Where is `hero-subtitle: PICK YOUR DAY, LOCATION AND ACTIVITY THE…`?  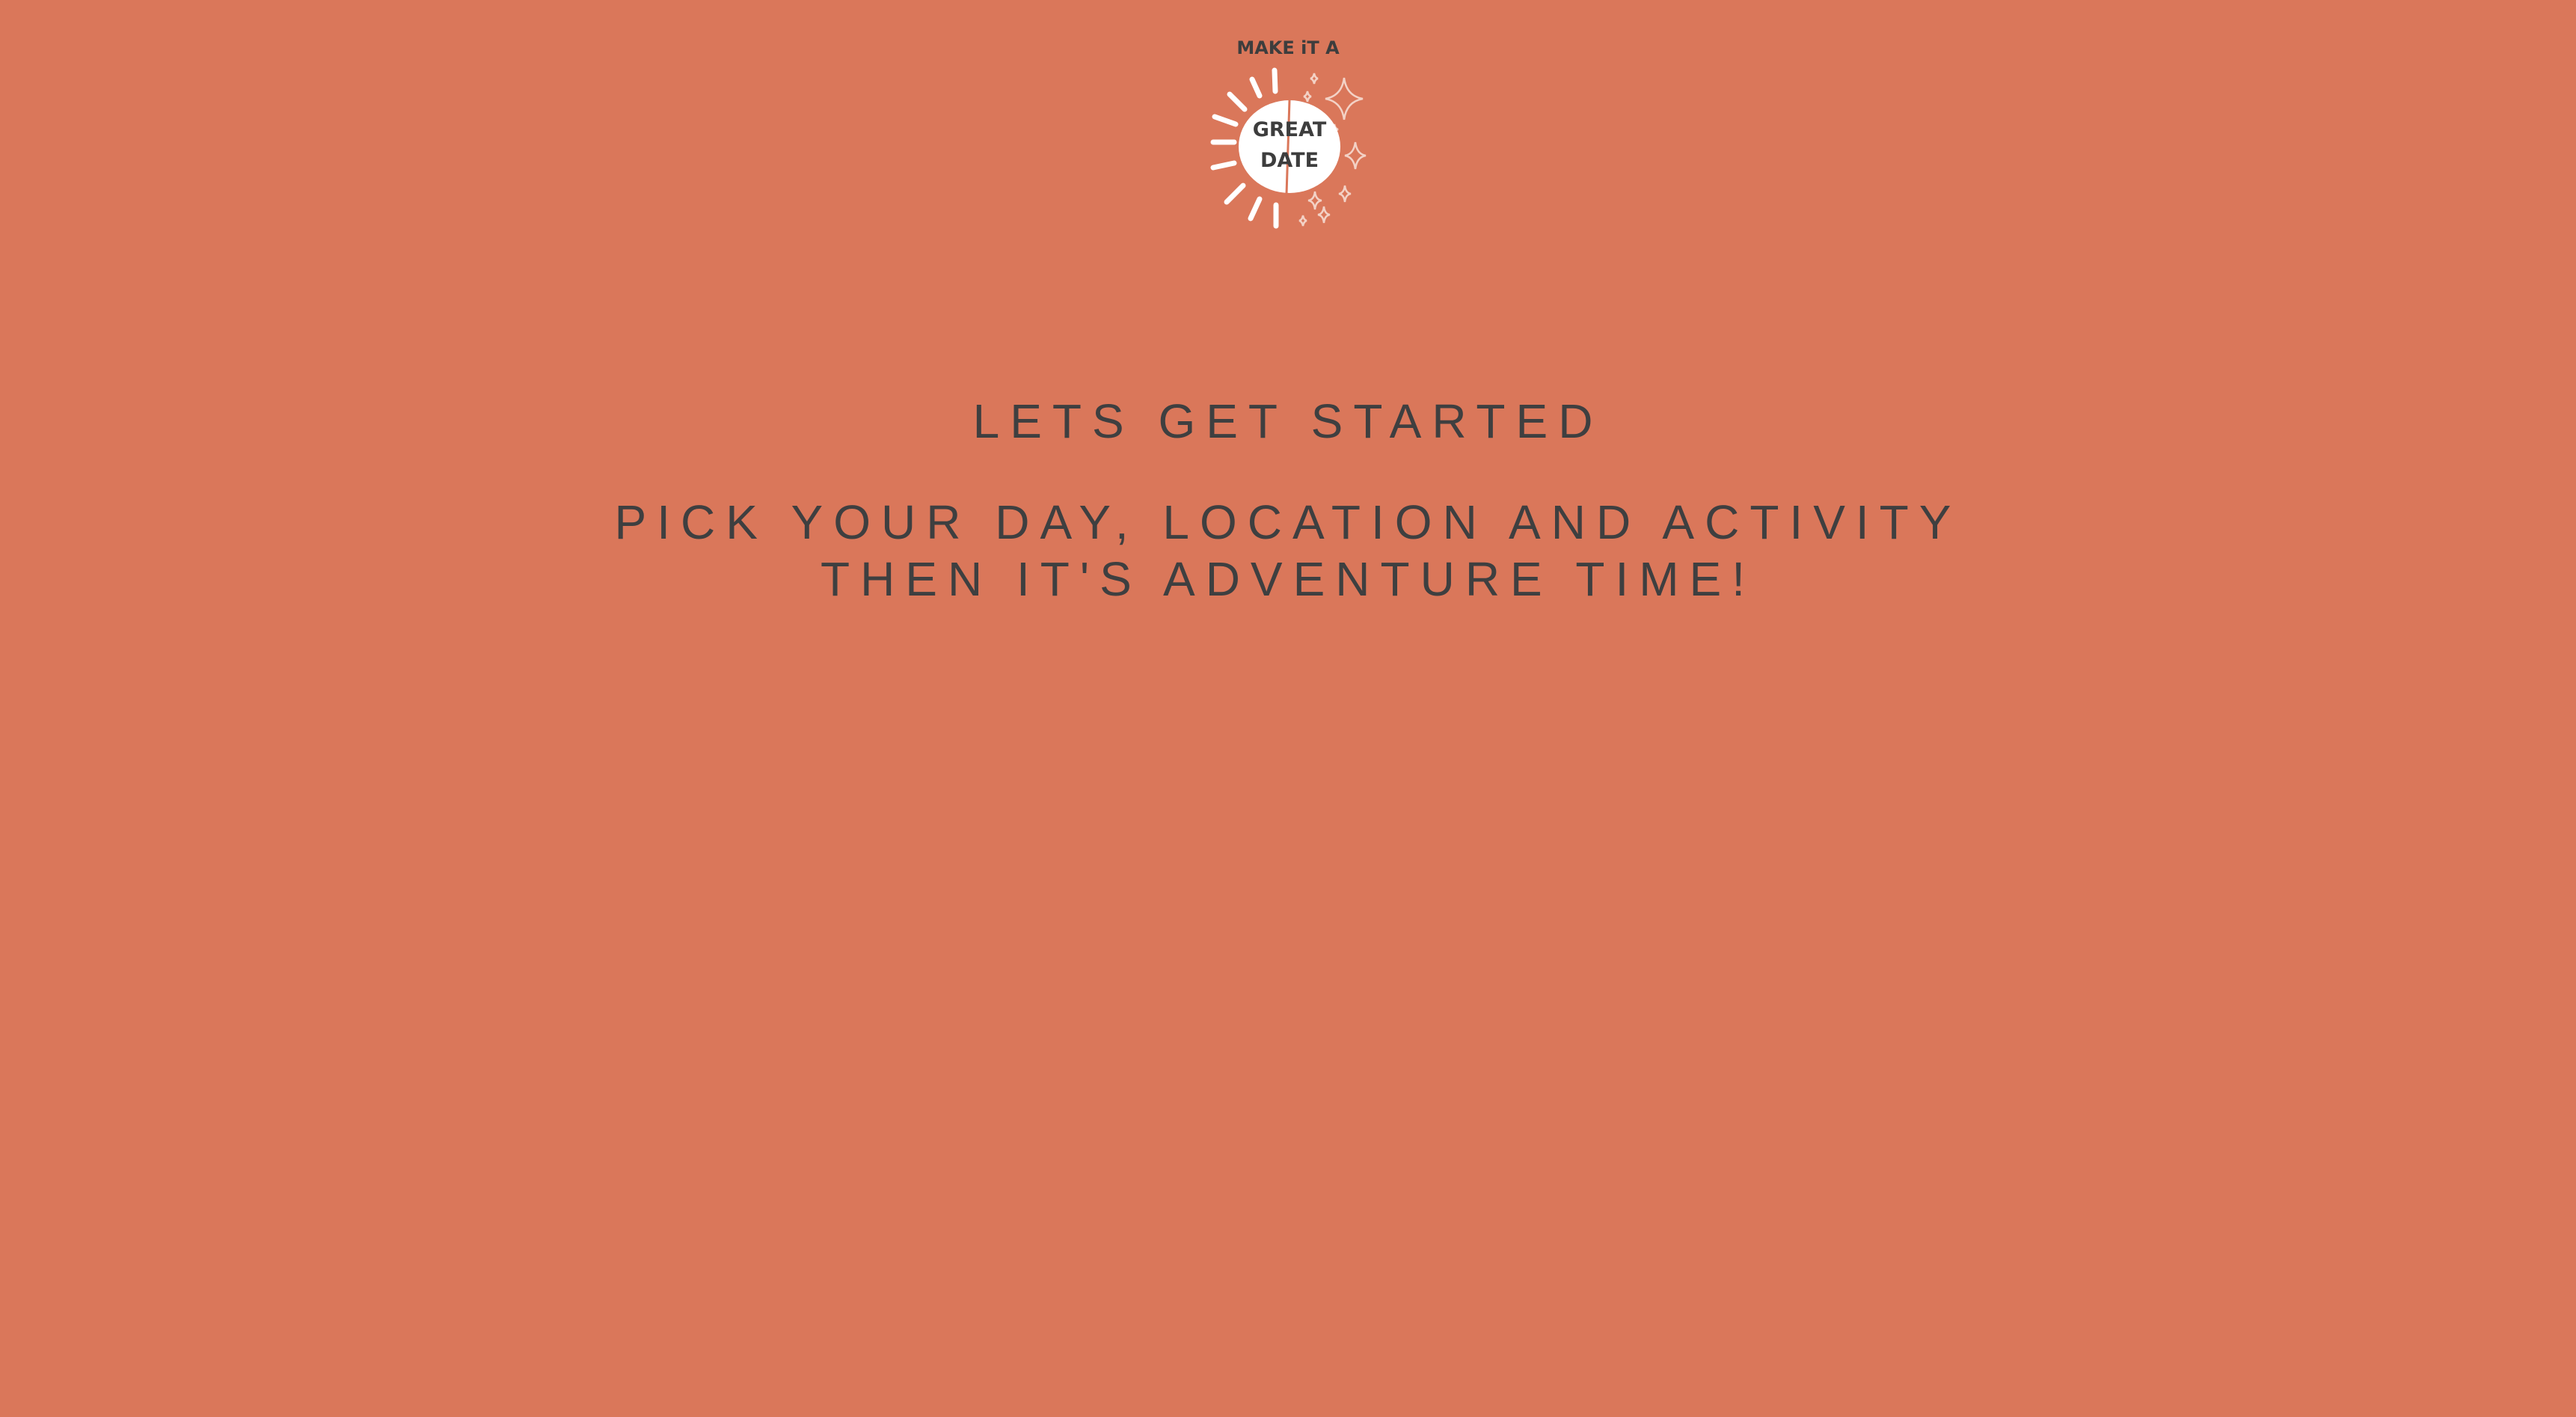 hero-subtitle: PICK YOUR DAY, LOCATION AND ACTIVITY THE… is located at coordinates (1288, 550).